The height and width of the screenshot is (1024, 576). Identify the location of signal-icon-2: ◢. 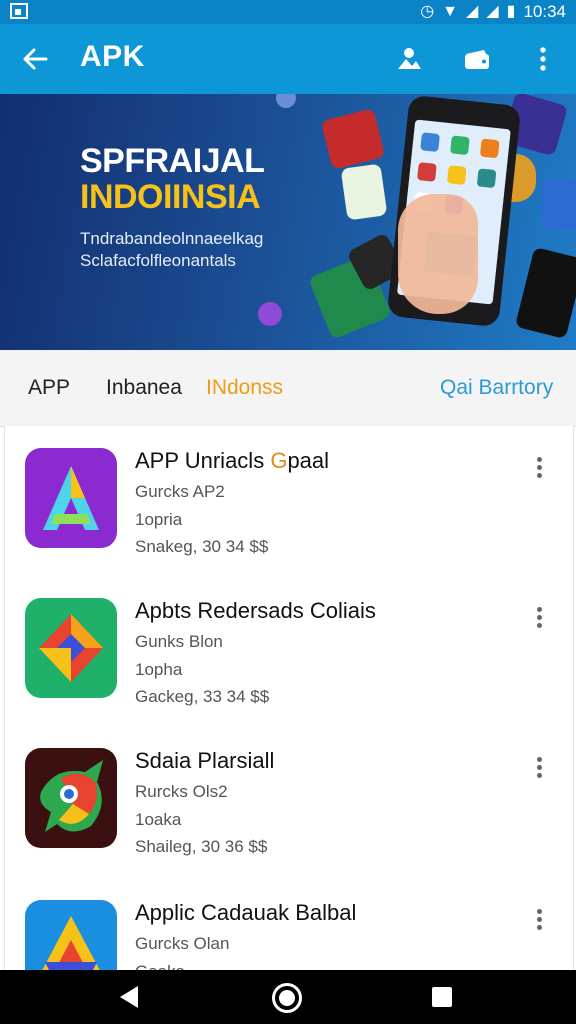
(492, 11).